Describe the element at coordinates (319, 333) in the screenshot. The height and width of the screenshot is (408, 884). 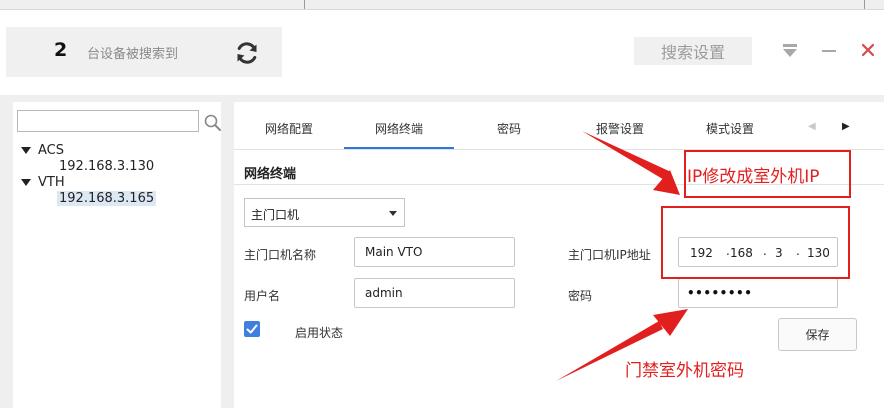
I see `enable-label: 启用状态` at that location.